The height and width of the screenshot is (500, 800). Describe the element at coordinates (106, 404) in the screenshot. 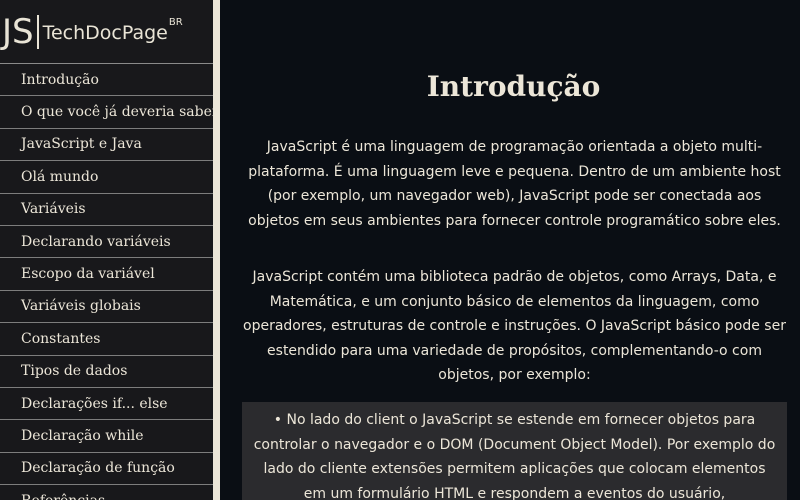

I see `sidebar-item-declaracoes-if-else: Declarações if... else` at that location.